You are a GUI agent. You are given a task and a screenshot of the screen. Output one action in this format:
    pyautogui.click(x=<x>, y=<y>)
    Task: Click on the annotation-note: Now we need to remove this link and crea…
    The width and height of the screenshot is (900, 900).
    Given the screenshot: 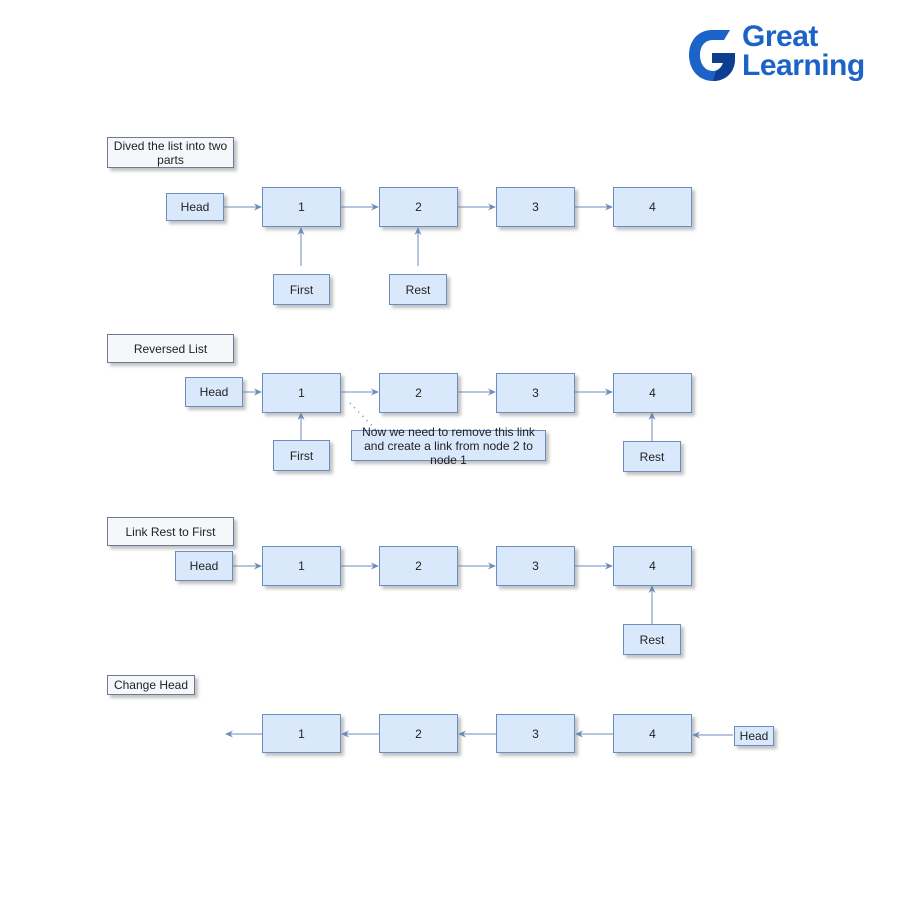 What is the action you would take?
    pyautogui.click(x=448, y=446)
    